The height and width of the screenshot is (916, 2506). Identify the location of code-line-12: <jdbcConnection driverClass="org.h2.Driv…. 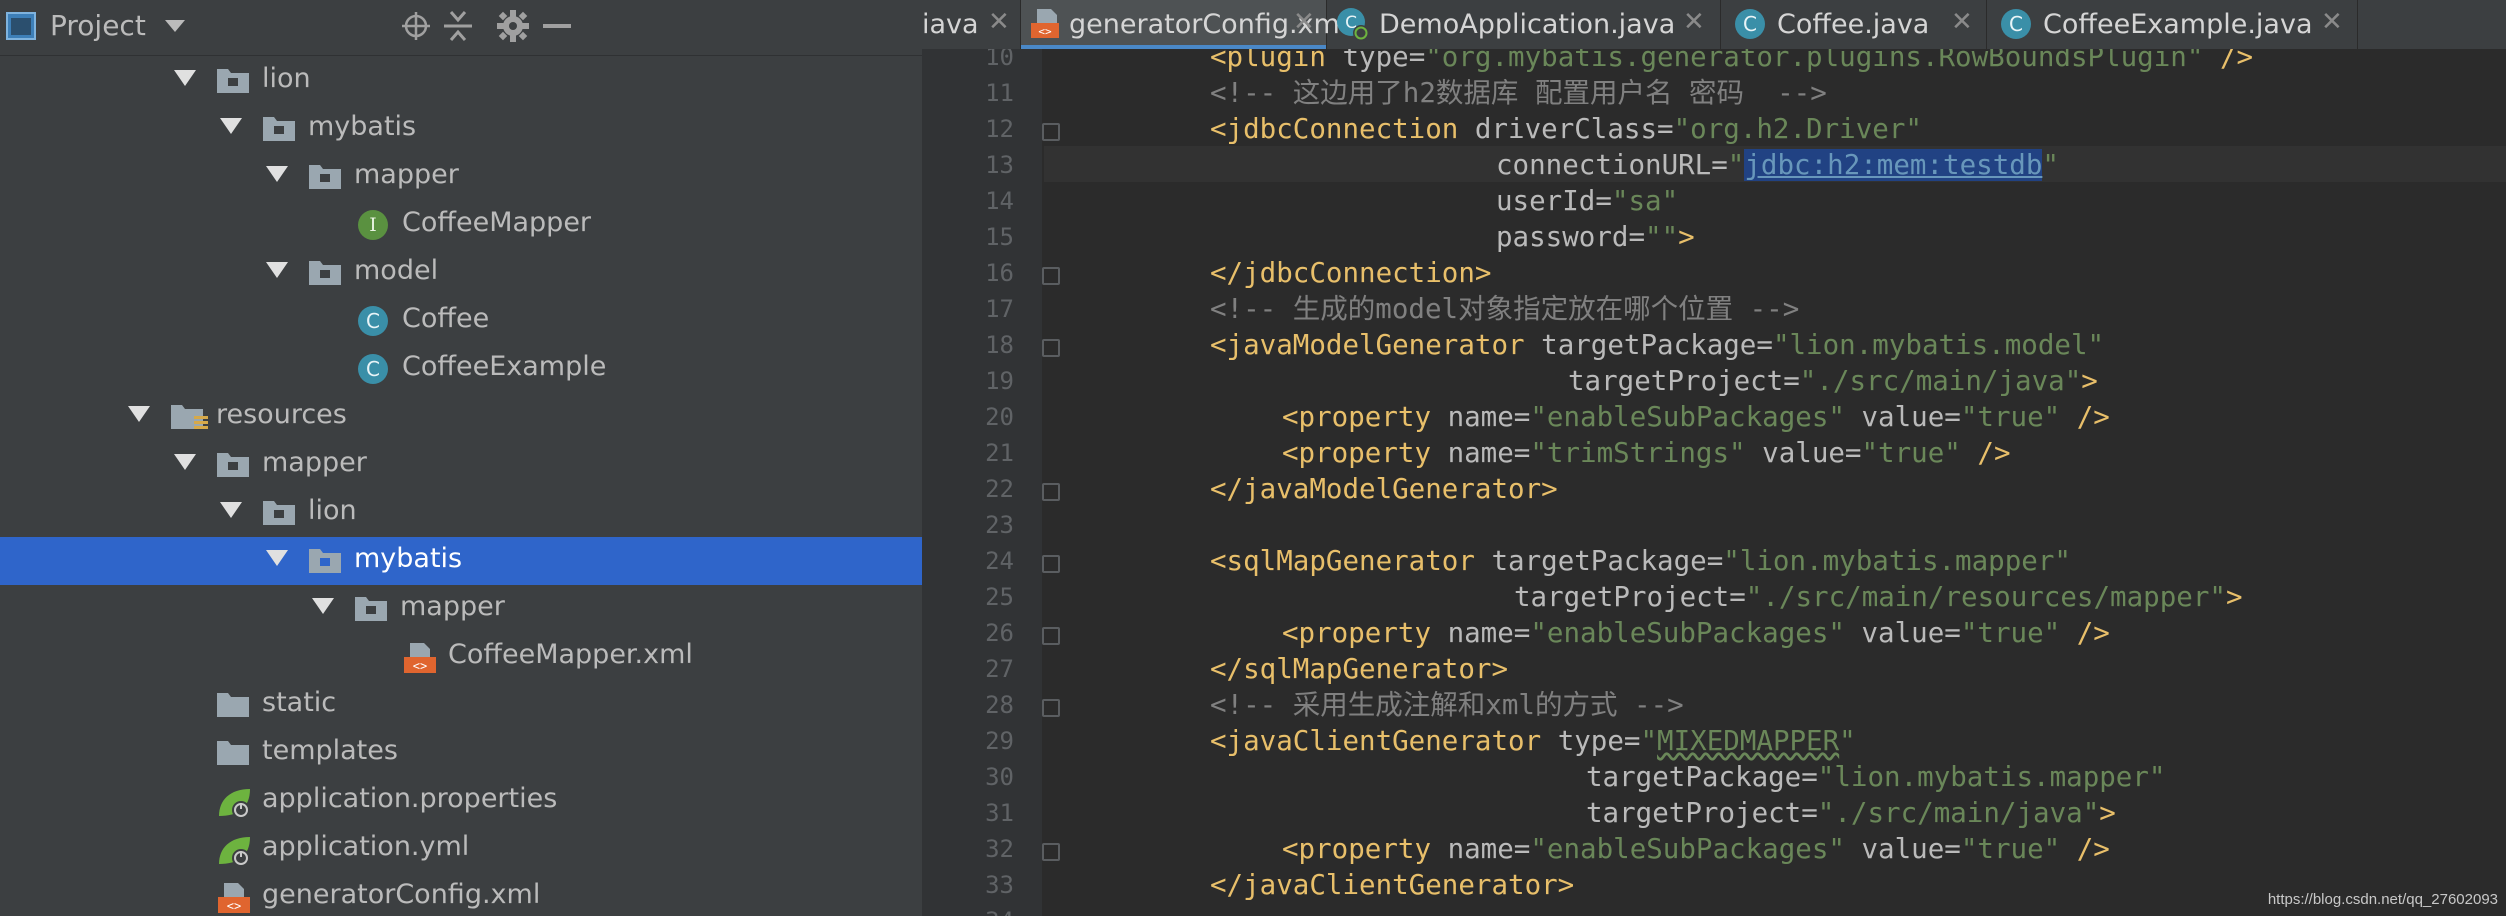
(1566, 129).